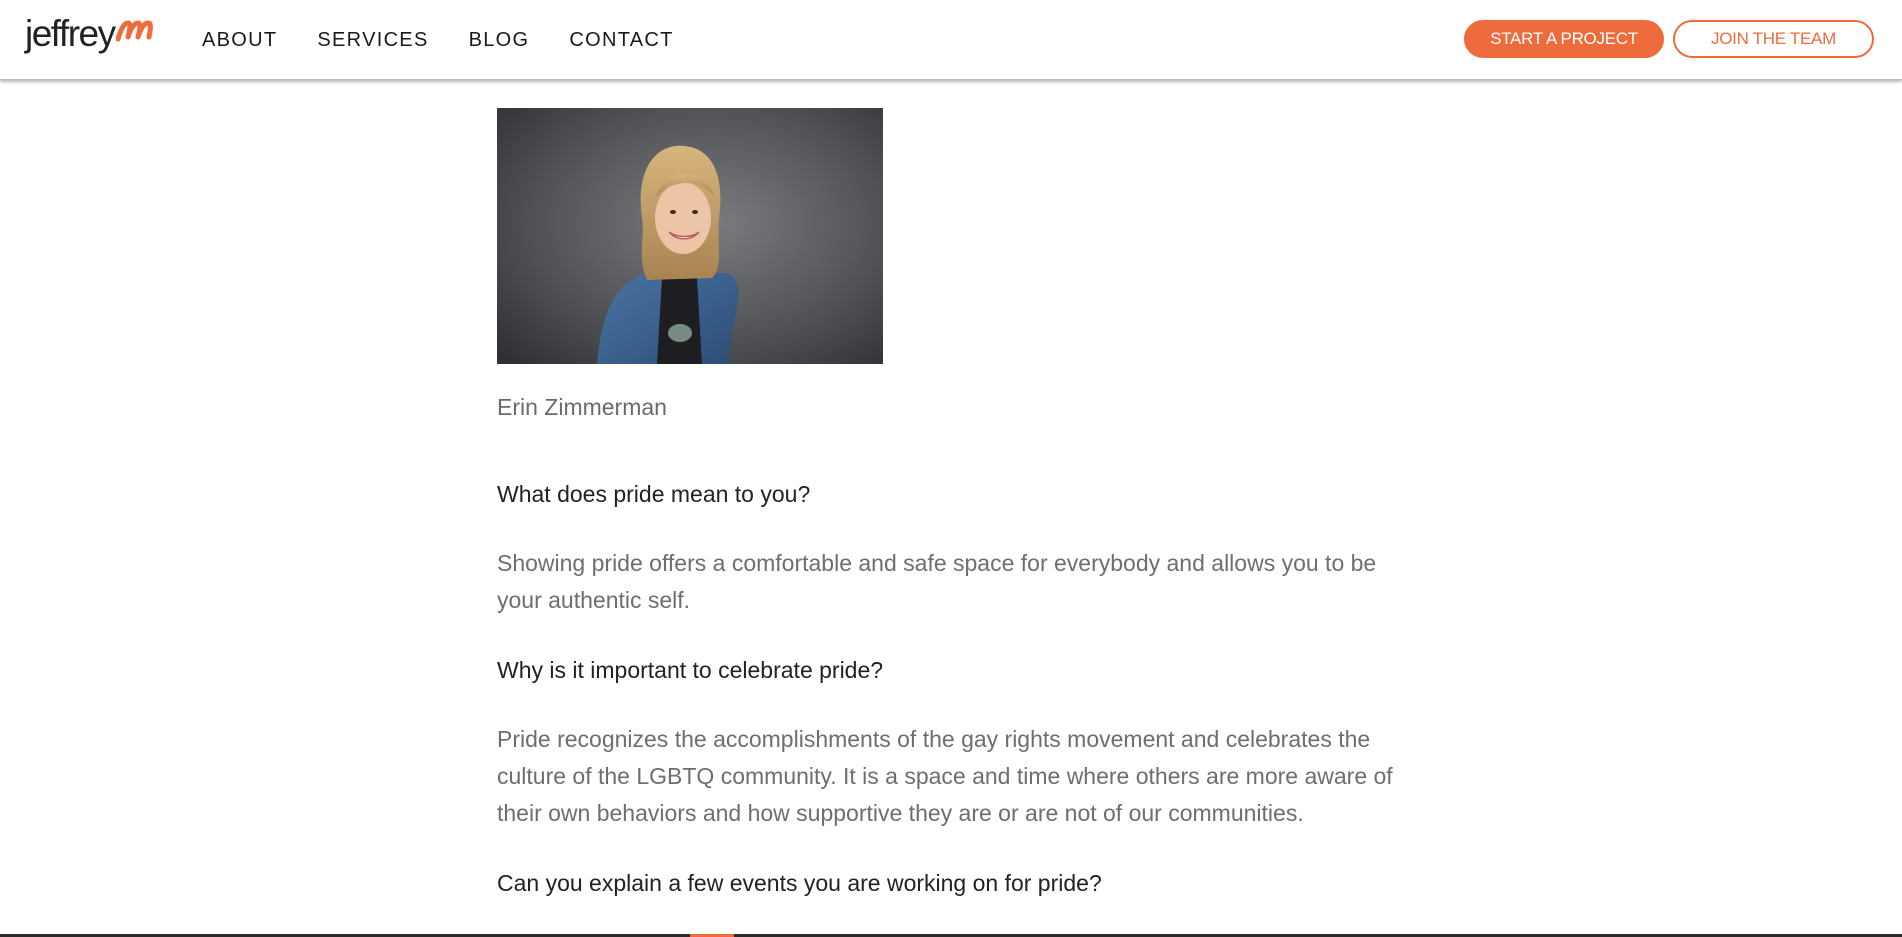  What do you see at coordinates (458, 40) in the screenshot?
I see `main-nav: ABOUT SERVICES BLOG CONTACT` at bounding box center [458, 40].